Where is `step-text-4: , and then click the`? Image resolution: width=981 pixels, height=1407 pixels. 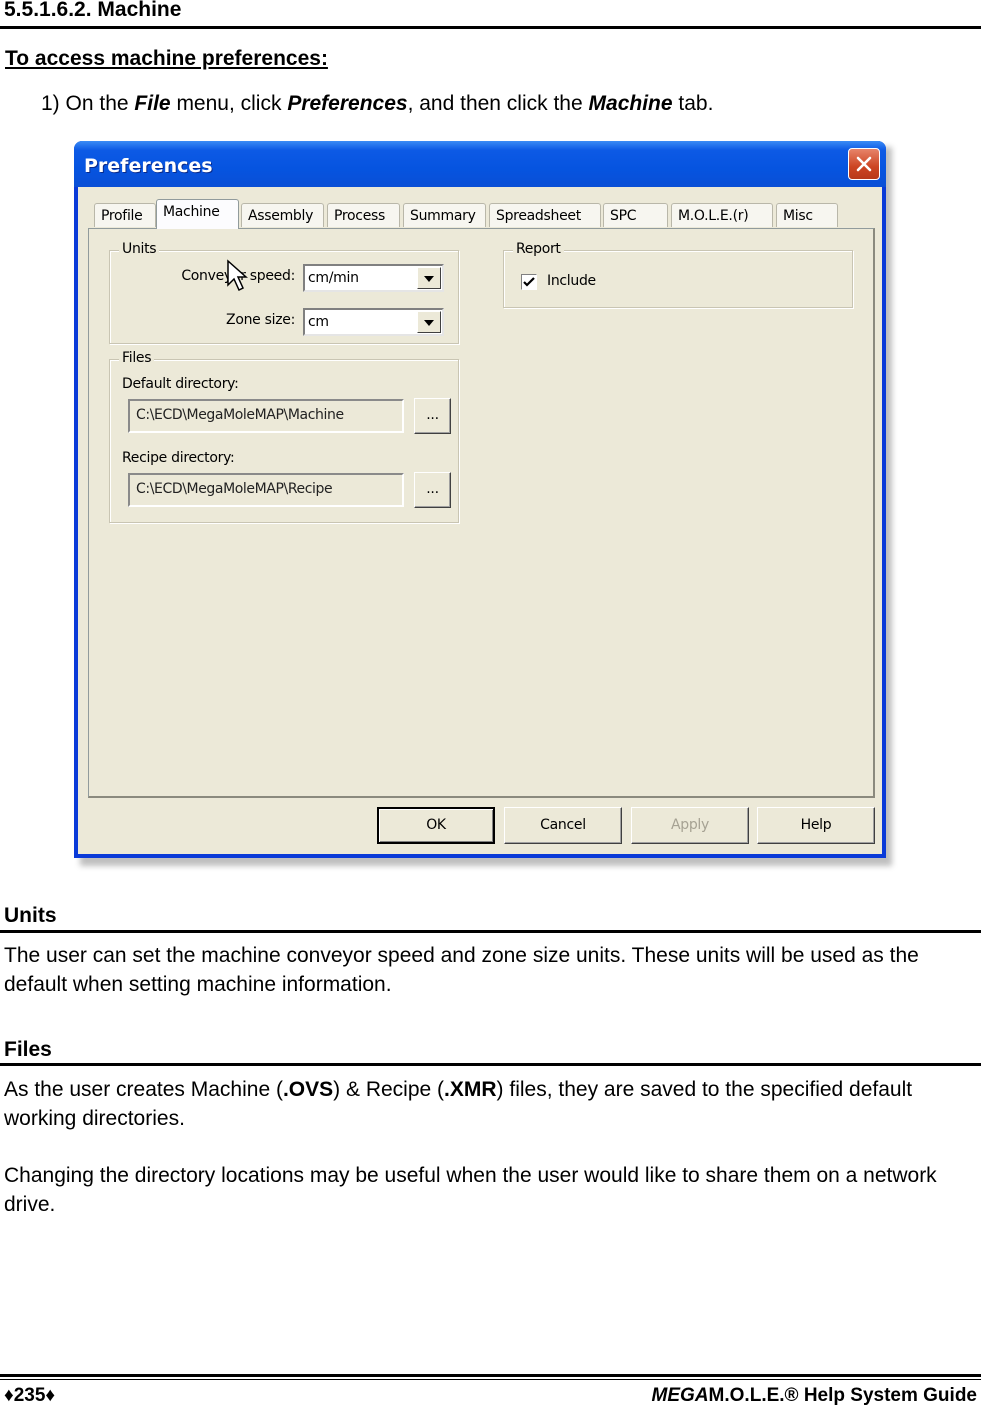
step-text-4: , and then click the is located at coordinates (498, 103).